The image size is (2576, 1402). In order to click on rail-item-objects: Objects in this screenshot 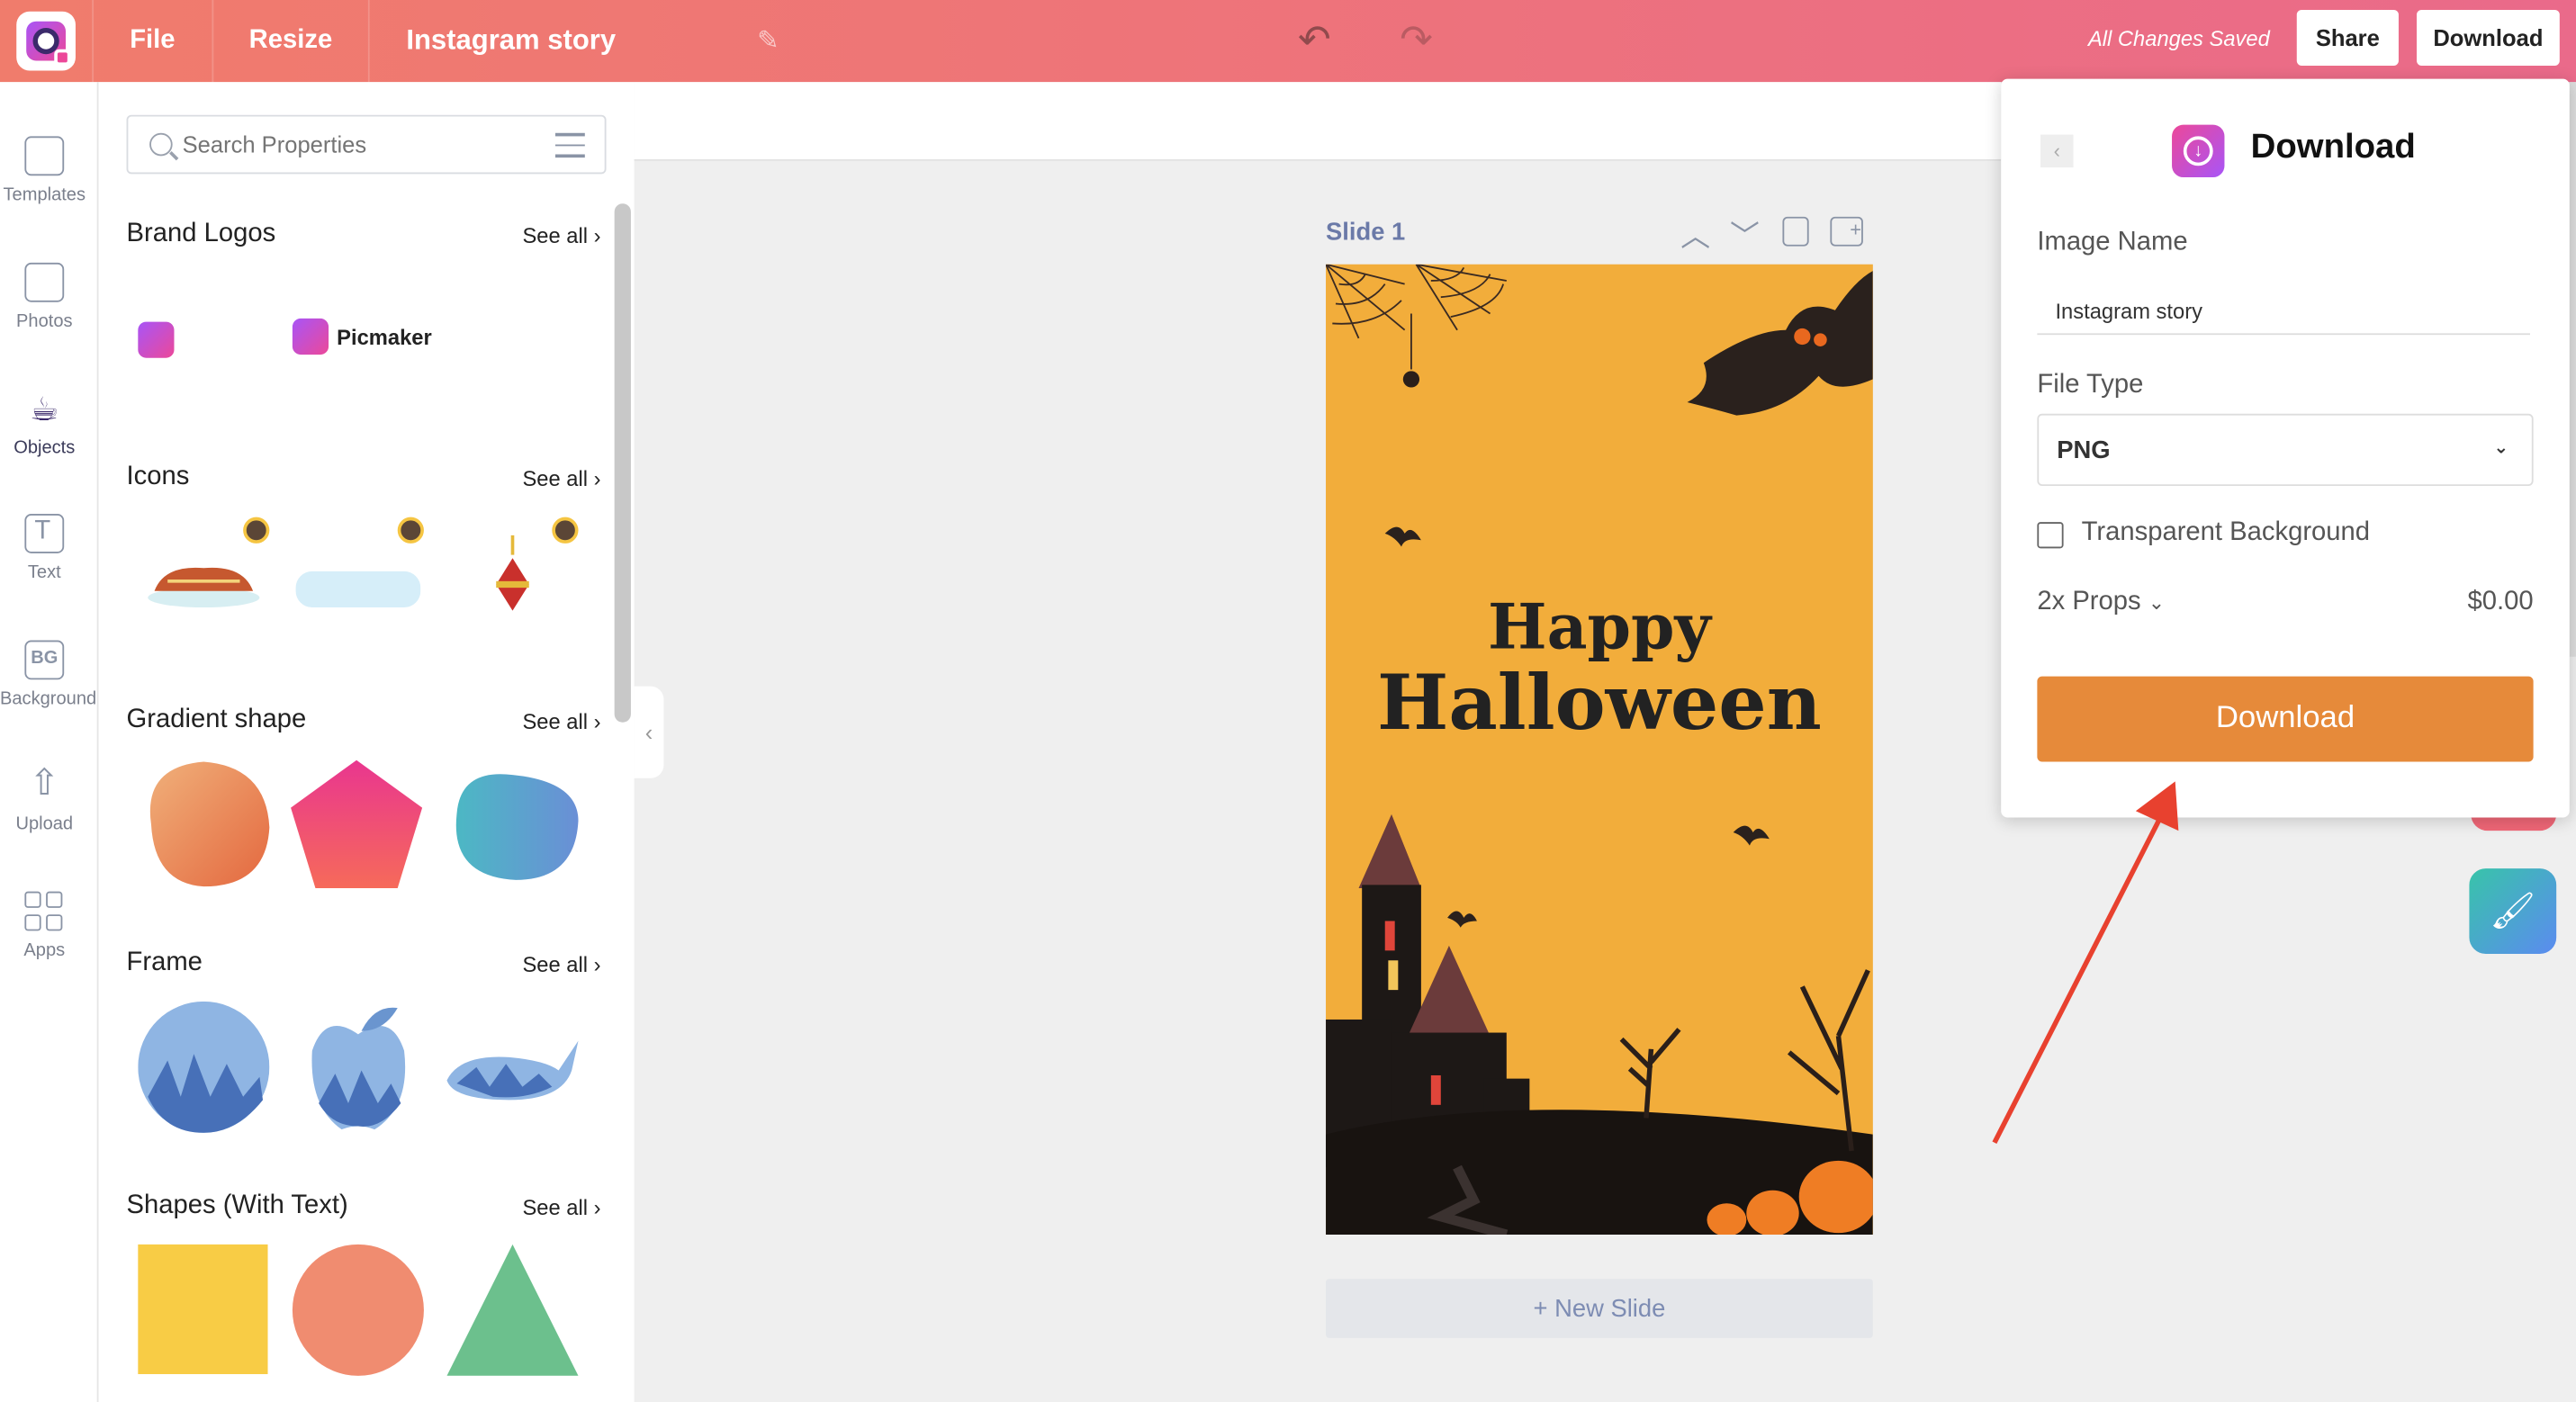, I will do `click(44, 423)`.